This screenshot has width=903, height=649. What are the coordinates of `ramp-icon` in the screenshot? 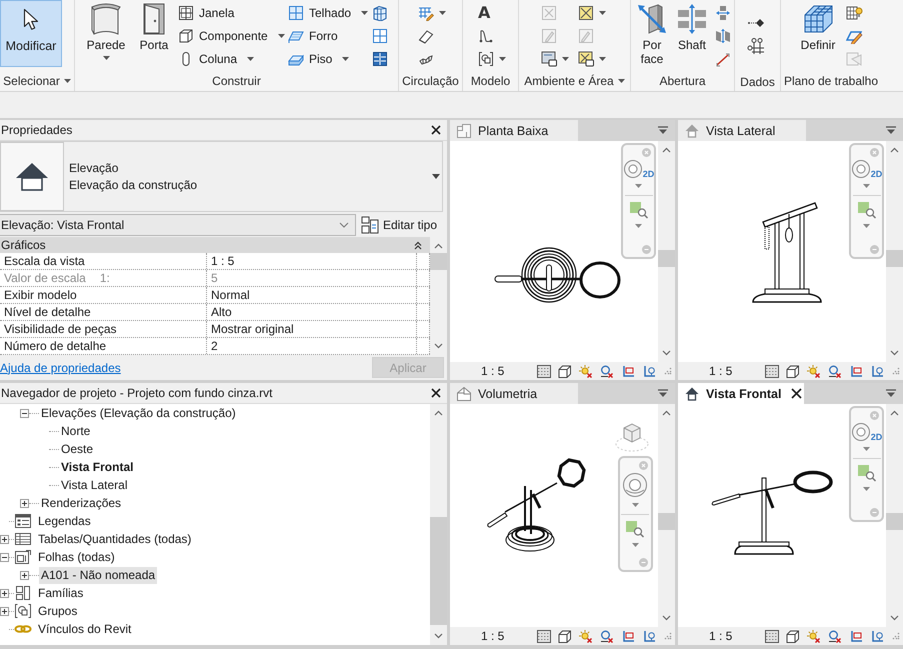 It's located at (426, 36).